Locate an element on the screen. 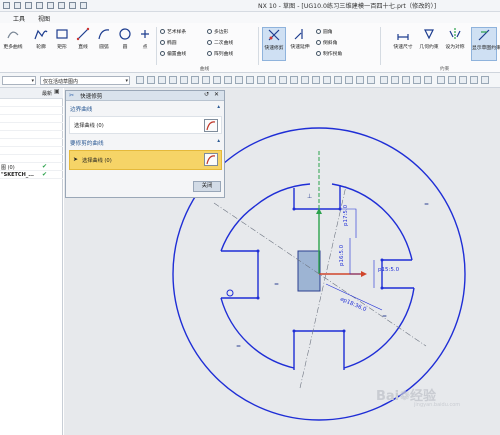 The image size is (500, 435). list-item: "SKETCH_... ✔ is located at coordinates (31, 175).